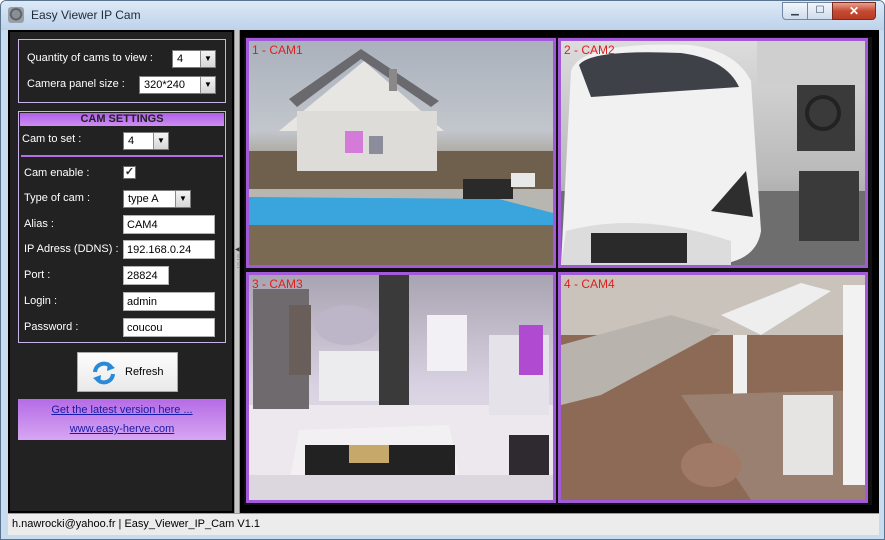 The width and height of the screenshot is (885, 540). I want to click on camera-label: 2 - CAM2, so click(589, 50).